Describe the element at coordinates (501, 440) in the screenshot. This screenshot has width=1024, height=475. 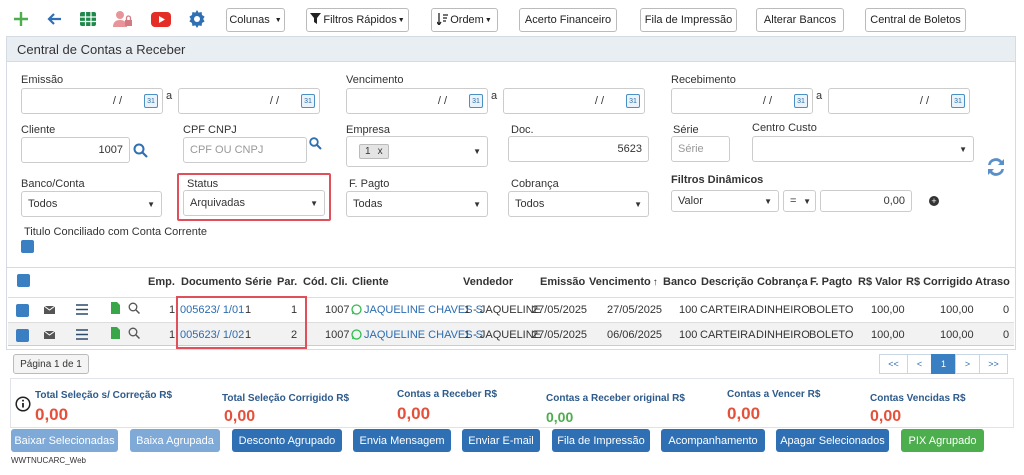
I see `enviar-email-button: Enviar E-mail` at that location.